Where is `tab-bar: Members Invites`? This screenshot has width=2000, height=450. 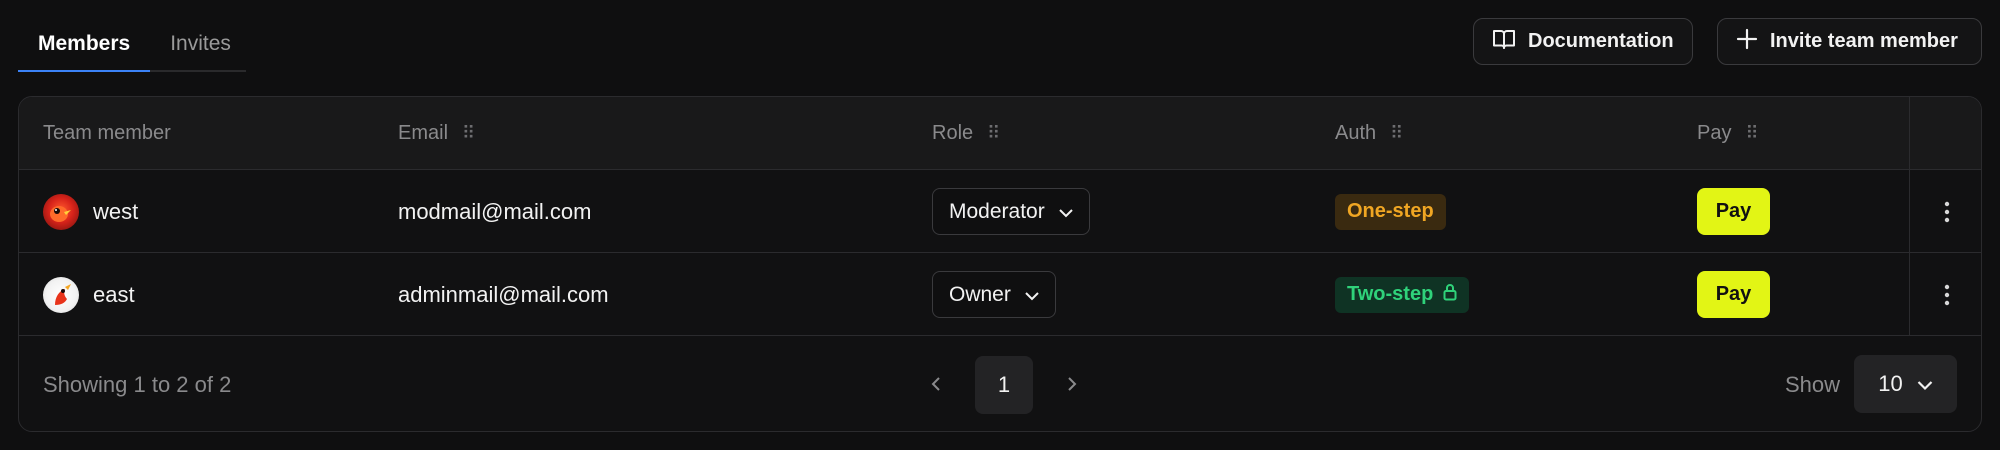
tab-bar: Members Invites is located at coordinates (132, 45).